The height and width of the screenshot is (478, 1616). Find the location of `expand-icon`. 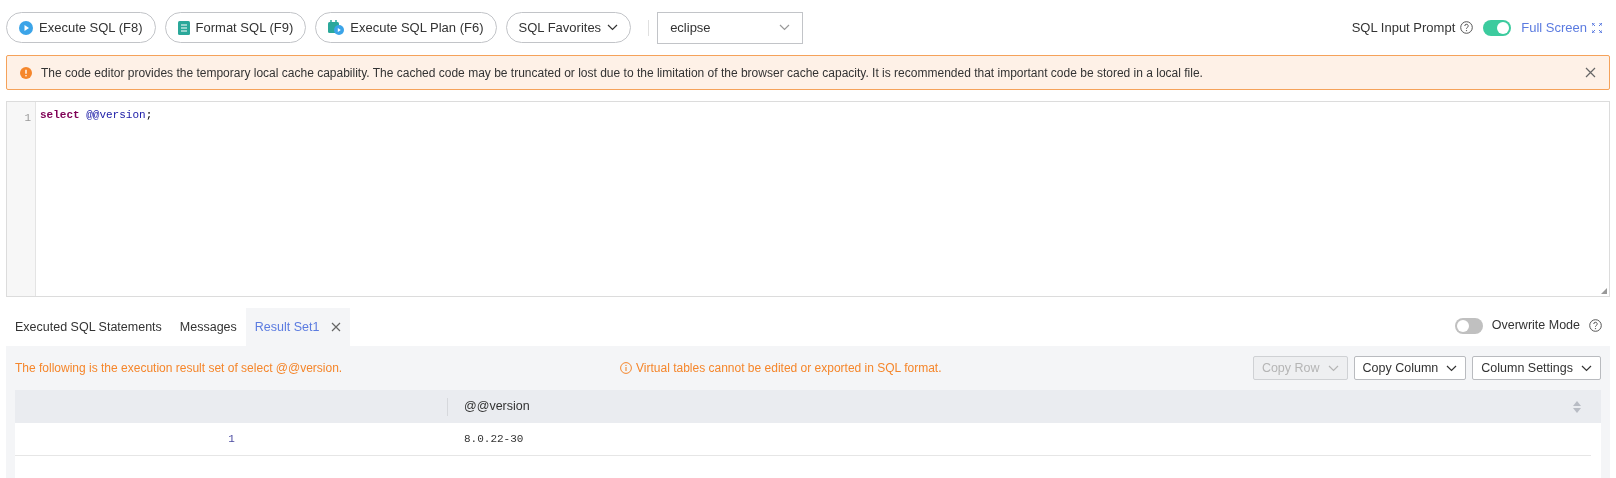

expand-icon is located at coordinates (1597, 27).